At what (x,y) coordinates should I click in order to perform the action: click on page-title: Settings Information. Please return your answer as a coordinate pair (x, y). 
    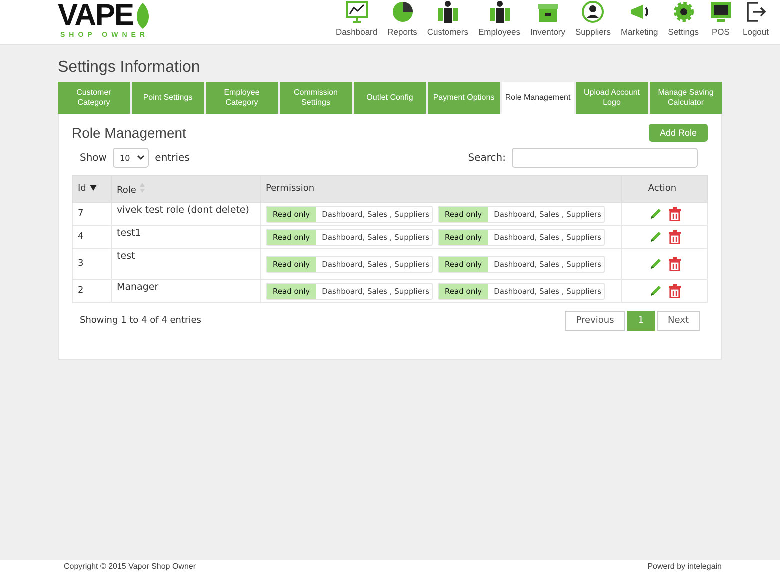
    Looking at the image, I should click on (130, 68).